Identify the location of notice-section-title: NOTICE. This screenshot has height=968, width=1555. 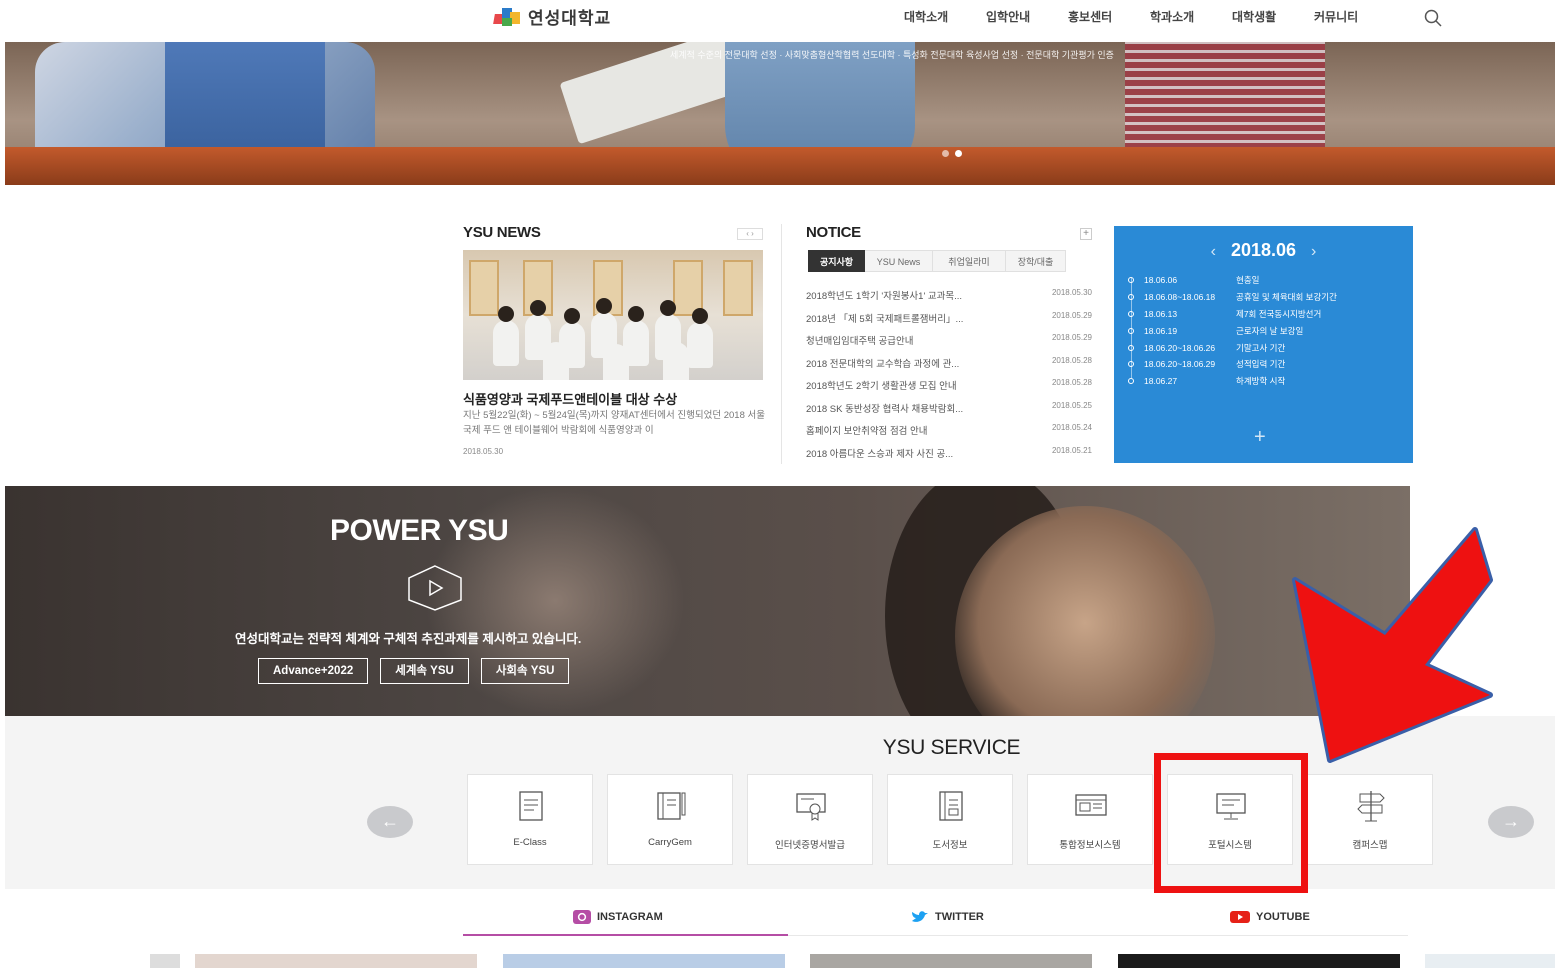
(833, 232).